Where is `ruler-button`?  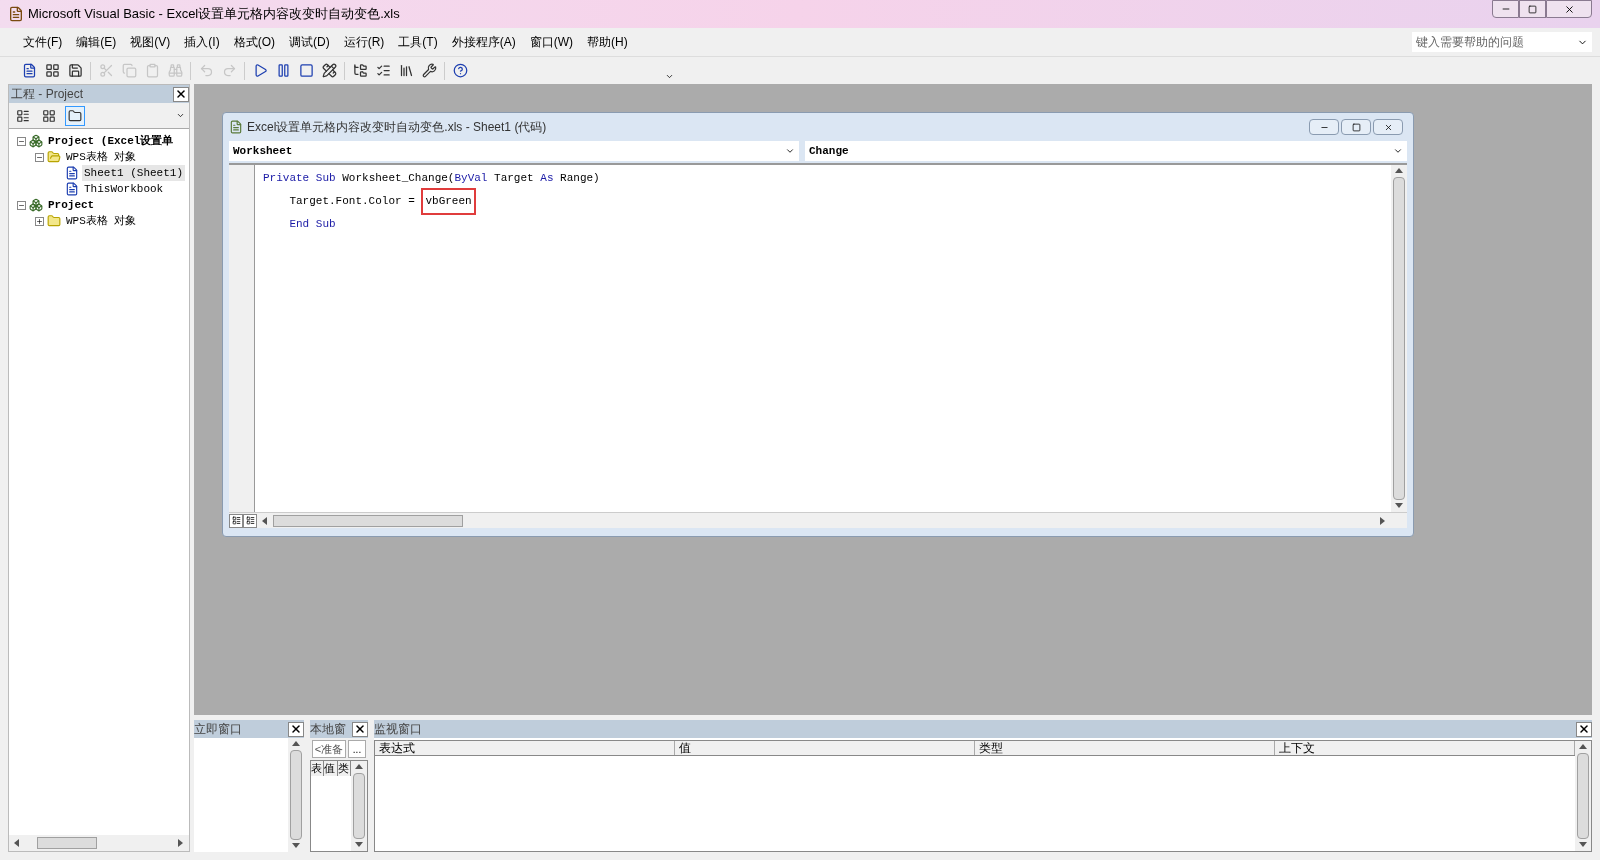
ruler-button is located at coordinates (329, 70).